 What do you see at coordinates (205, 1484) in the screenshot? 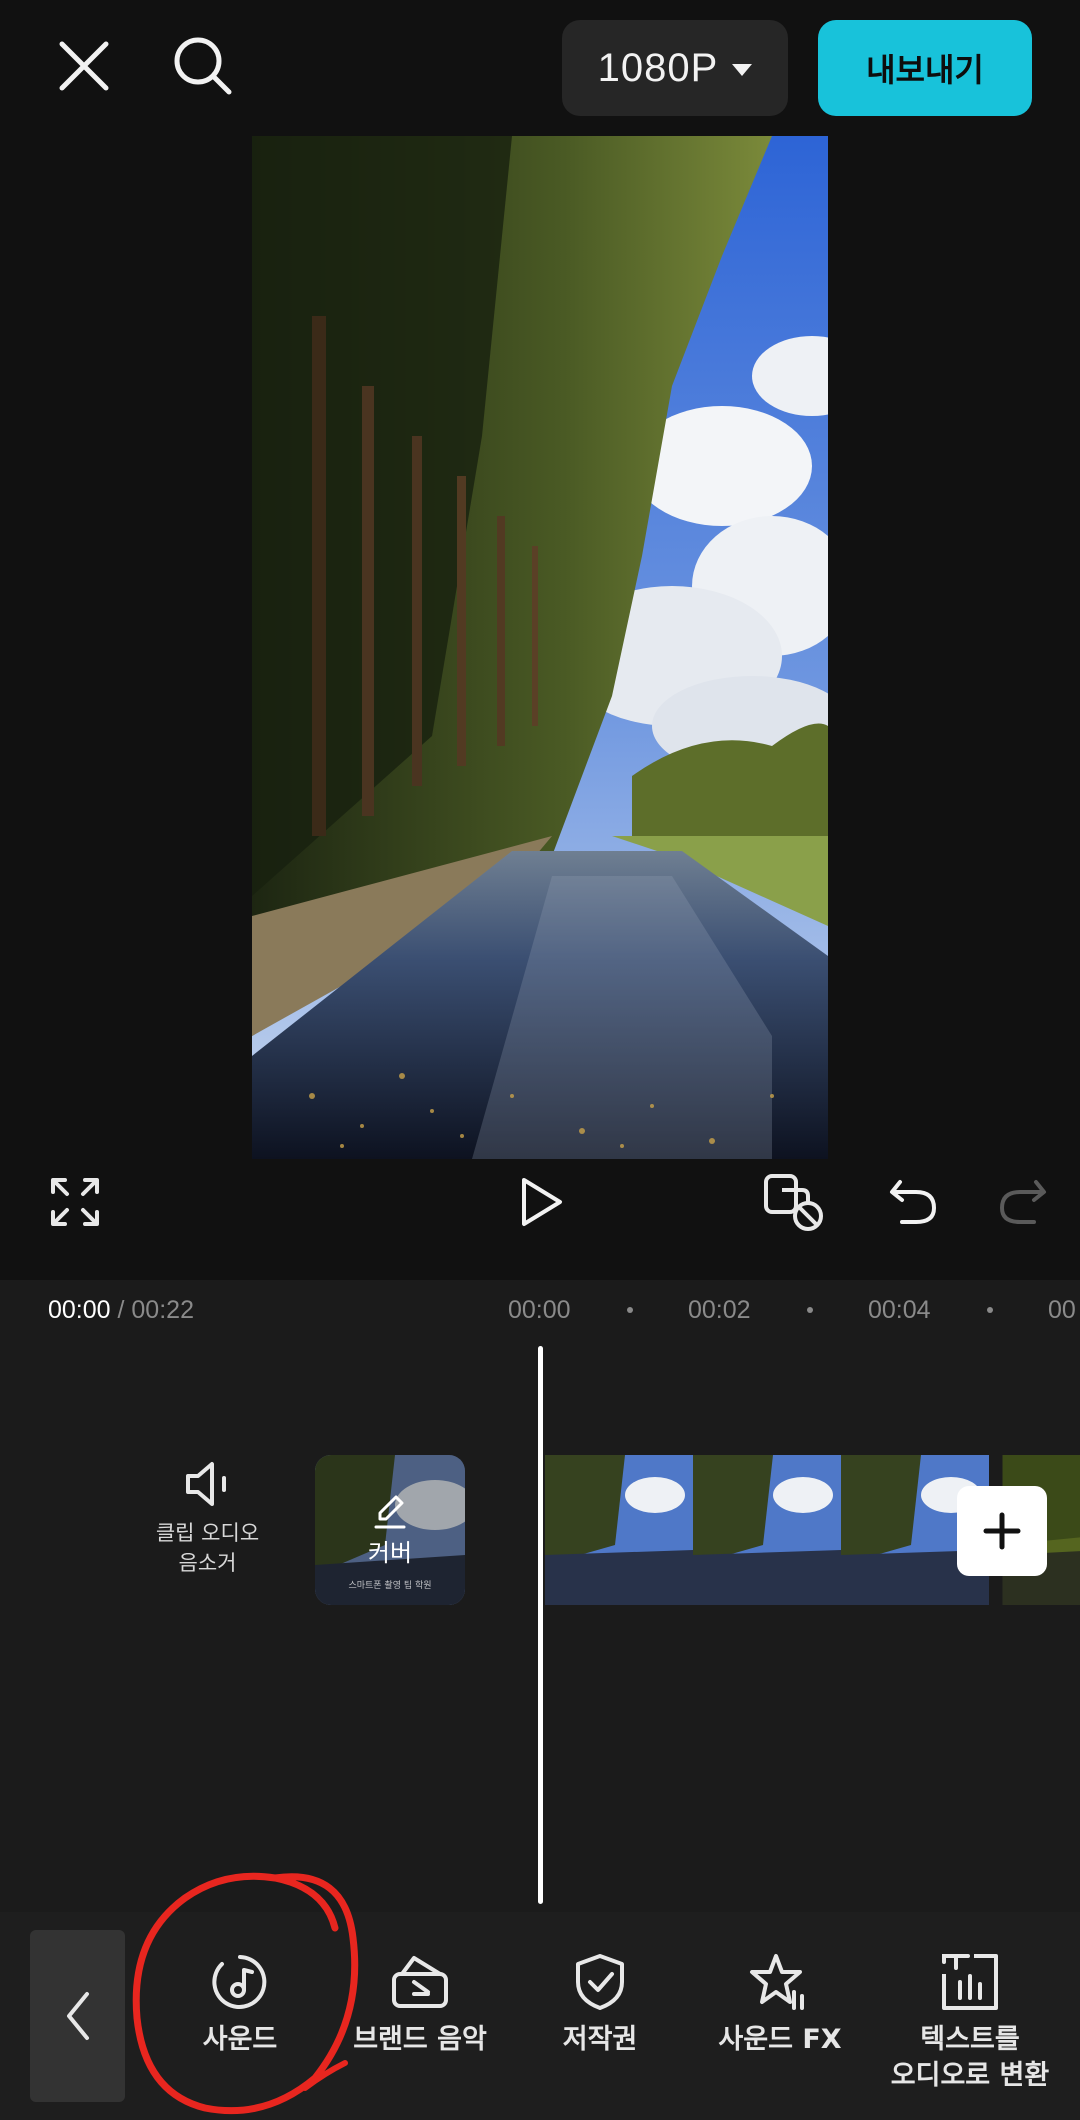
I see `speaker-icon` at bounding box center [205, 1484].